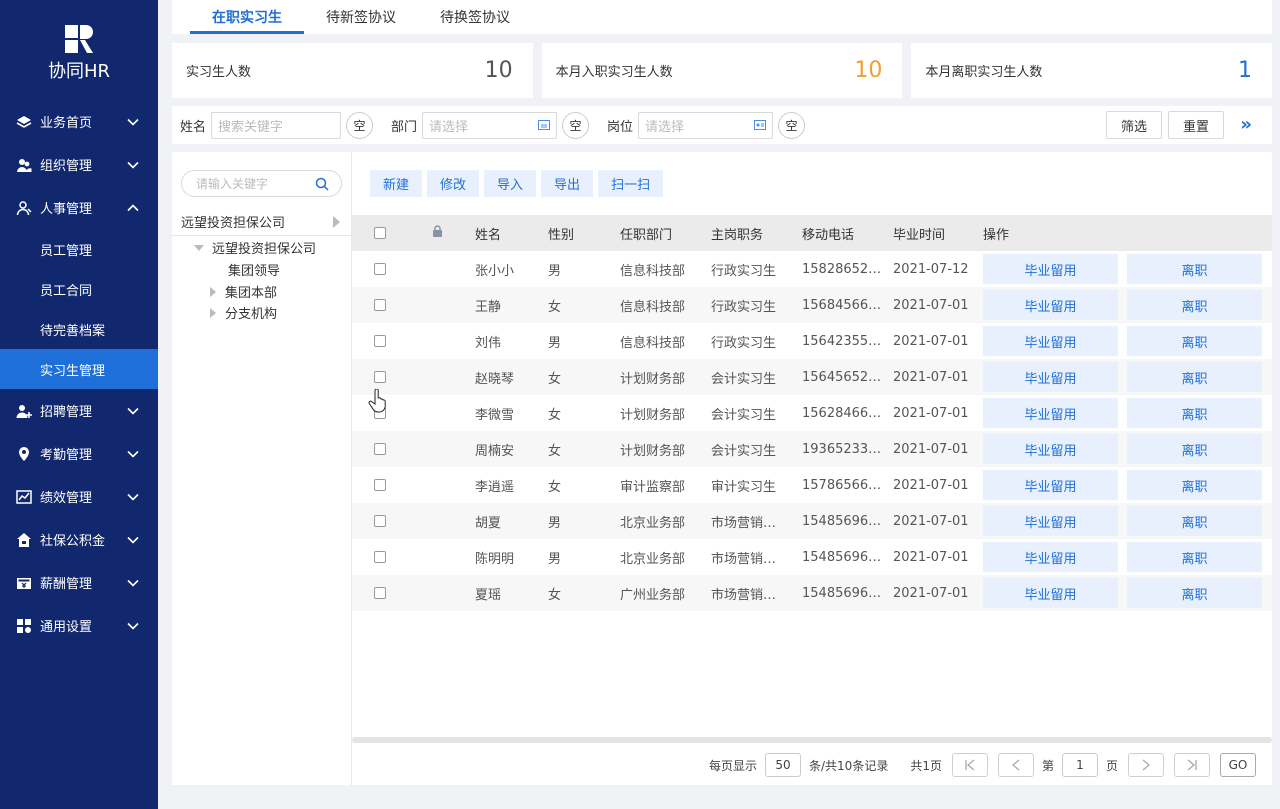 The height and width of the screenshot is (809, 1280). I want to click on dept-select: 请选择, so click(490, 125).